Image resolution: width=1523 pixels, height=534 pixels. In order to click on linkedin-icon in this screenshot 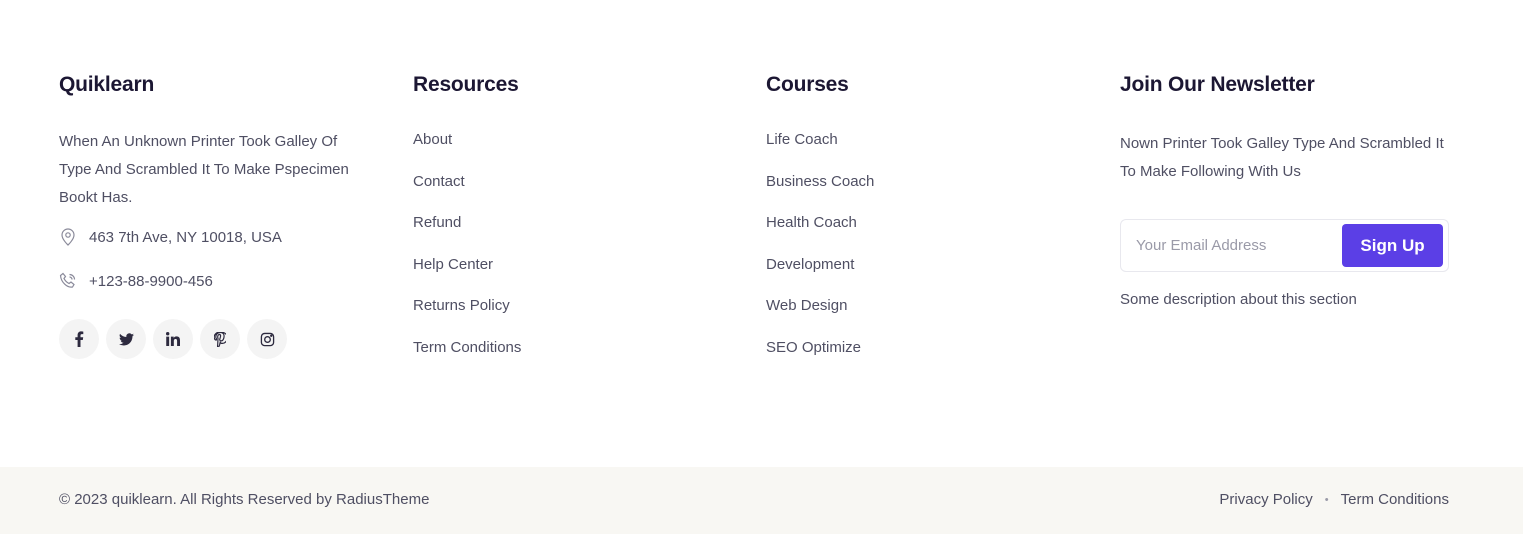, I will do `click(173, 339)`.